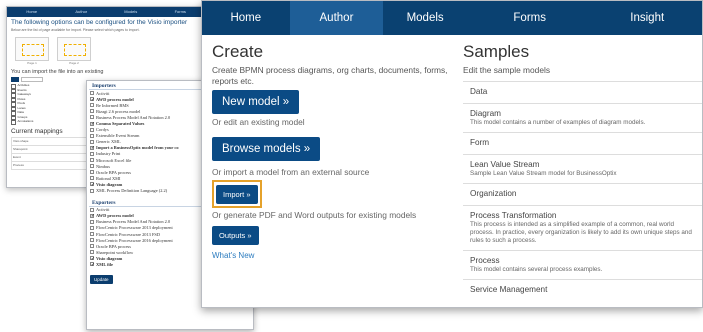  I want to click on back-nav-home: Home, so click(32, 12).